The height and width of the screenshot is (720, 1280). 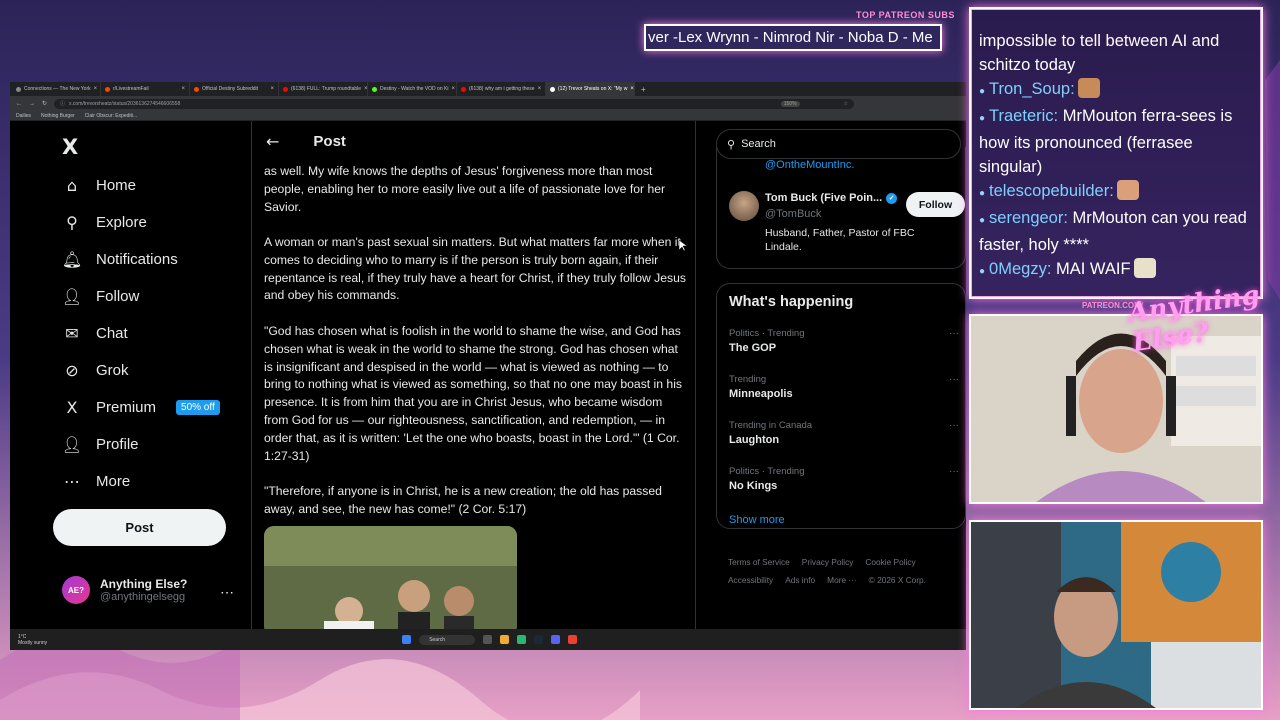 What do you see at coordinates (70, 147) in the screenshot?
I see `x-logo-icon: X` at bounding box center [70, 147].